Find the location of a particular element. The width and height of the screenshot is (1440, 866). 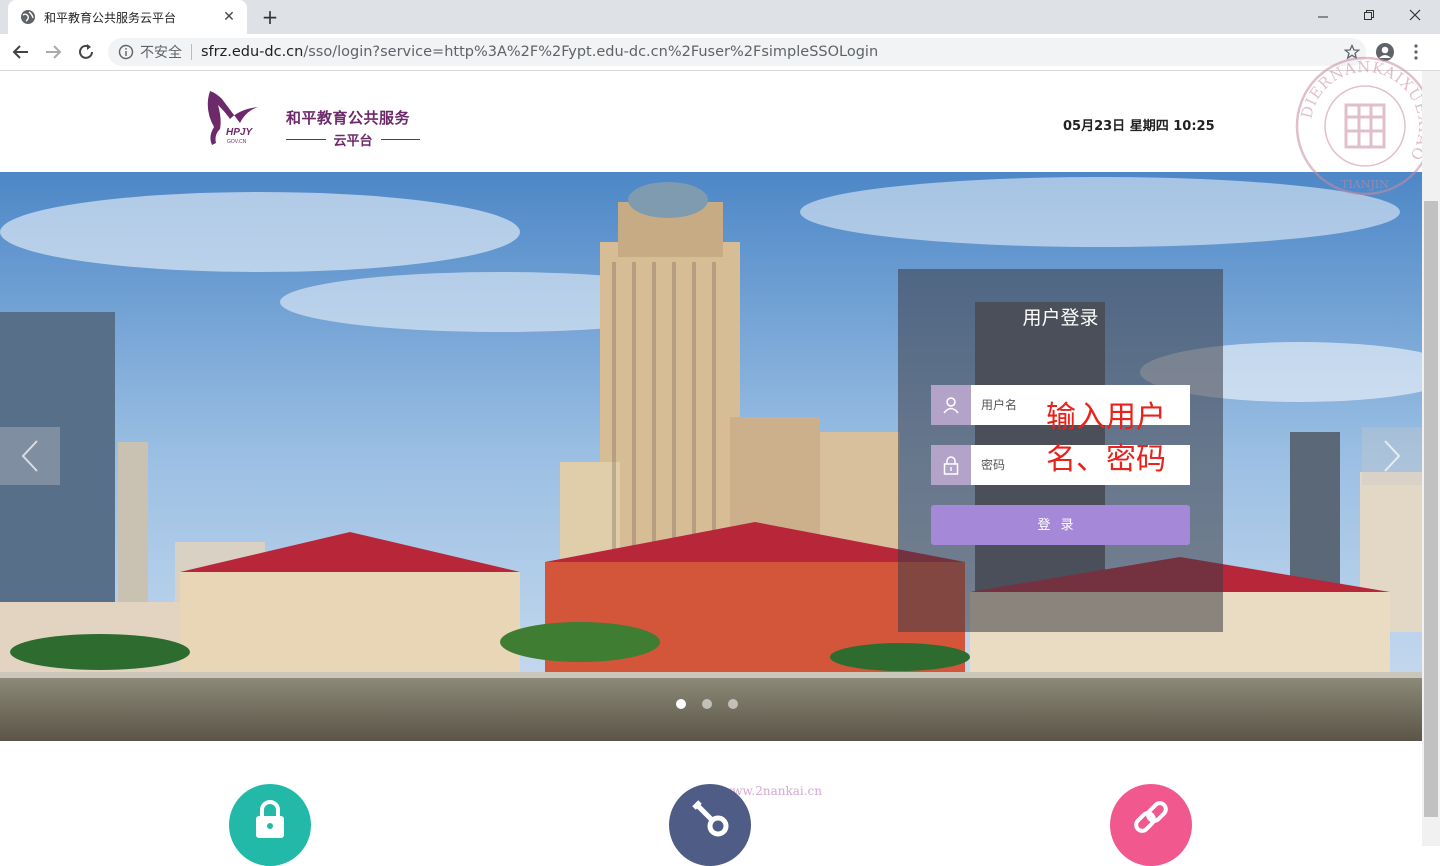

restore-button is located at coordinates (1369, 15).